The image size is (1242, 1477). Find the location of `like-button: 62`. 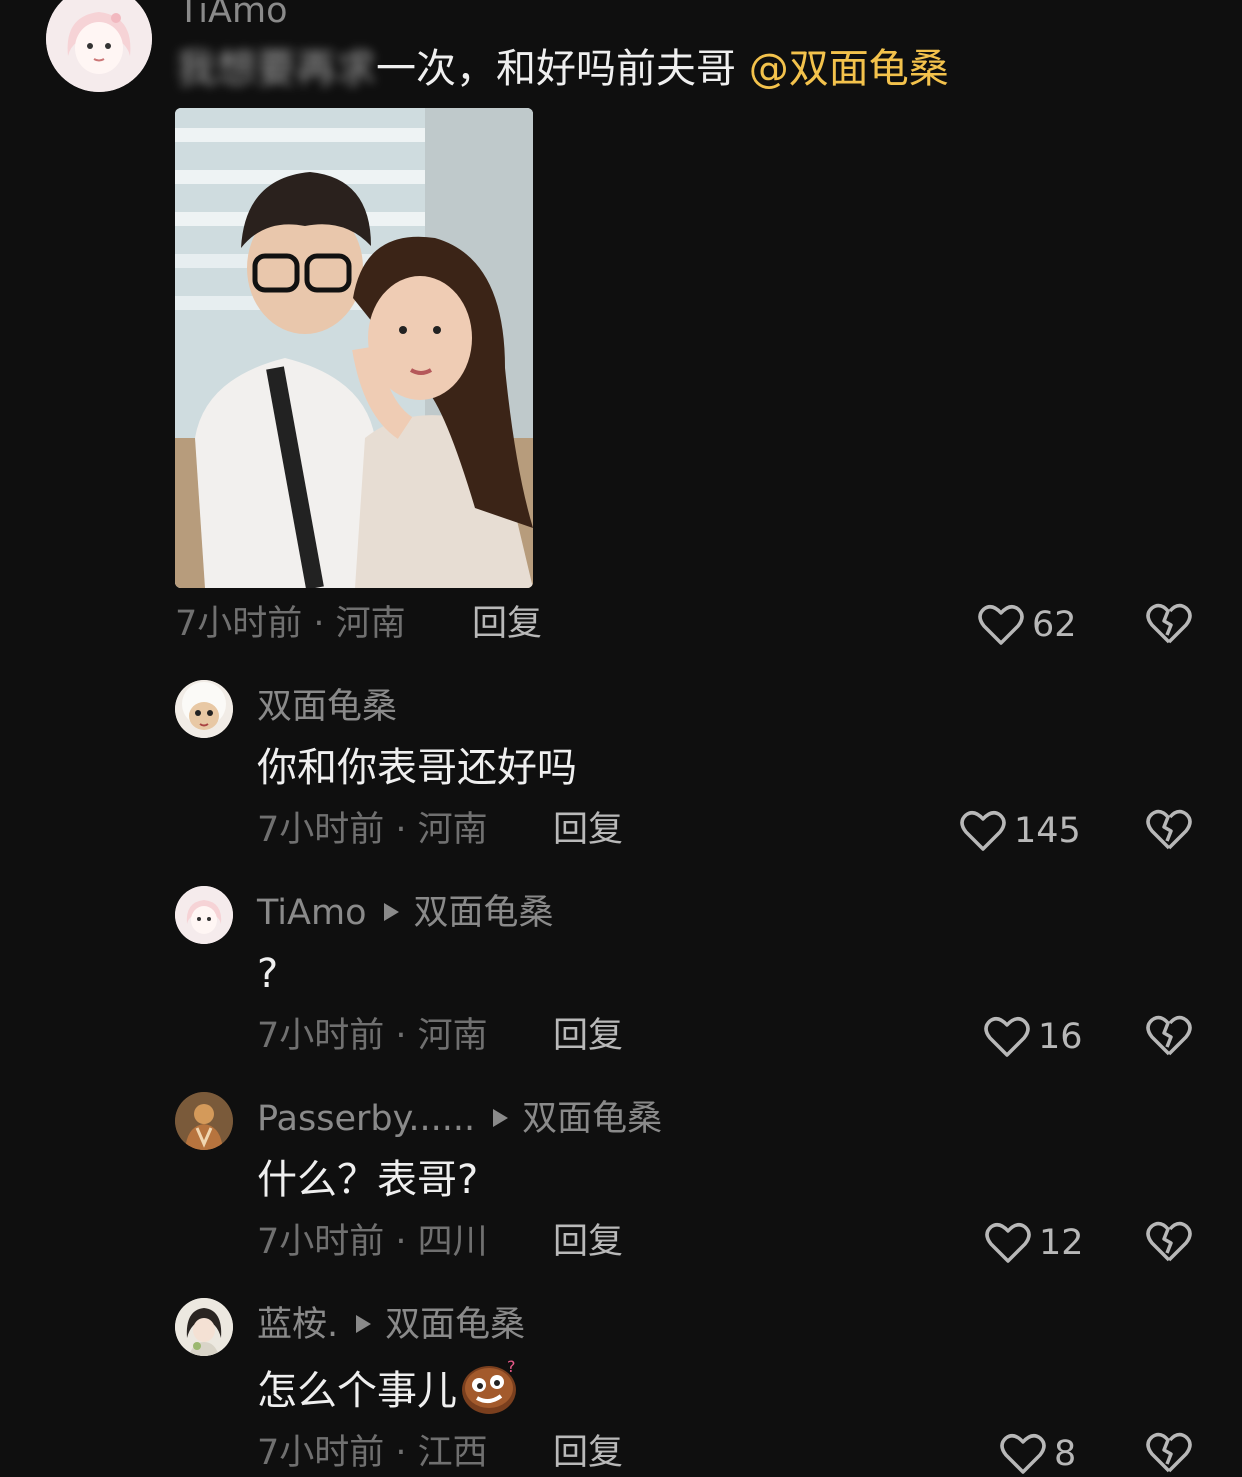

like-button: 62 is located at coordinates (1027, 625).